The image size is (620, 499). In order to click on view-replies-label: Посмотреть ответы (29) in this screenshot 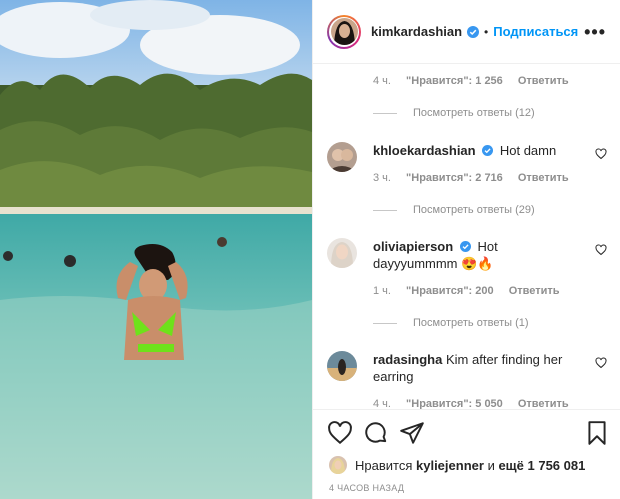, I will do `click(474, 210)`.